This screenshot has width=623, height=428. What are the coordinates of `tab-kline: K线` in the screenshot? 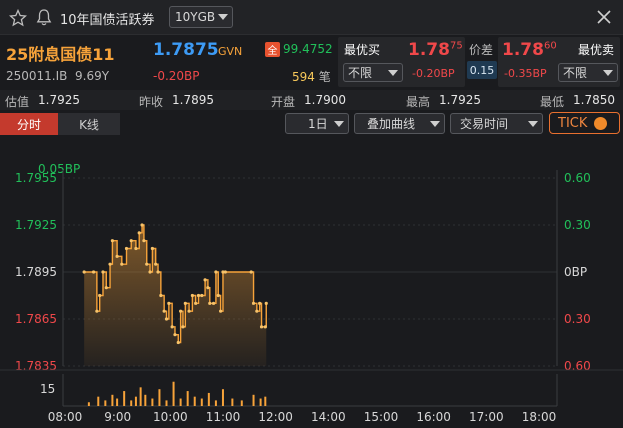 It's located at (89, 124).